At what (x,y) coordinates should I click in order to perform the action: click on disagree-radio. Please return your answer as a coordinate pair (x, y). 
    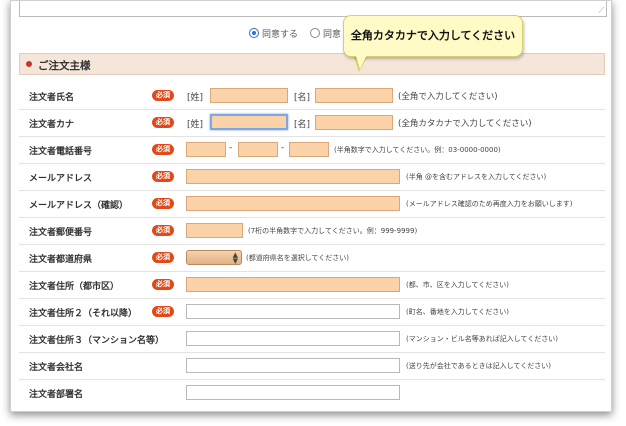
    Looking at the image, I should click on (315, 33).